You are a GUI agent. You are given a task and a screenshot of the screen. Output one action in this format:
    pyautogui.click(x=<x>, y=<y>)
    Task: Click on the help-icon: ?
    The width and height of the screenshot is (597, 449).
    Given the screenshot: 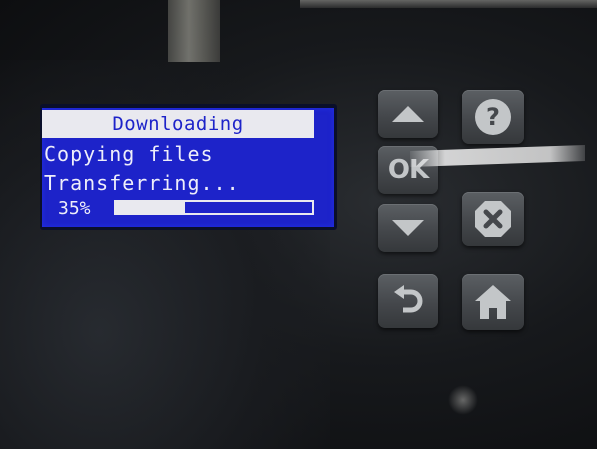 What is the action you would take?
    pyautogui.click(x=493, y=117)
    